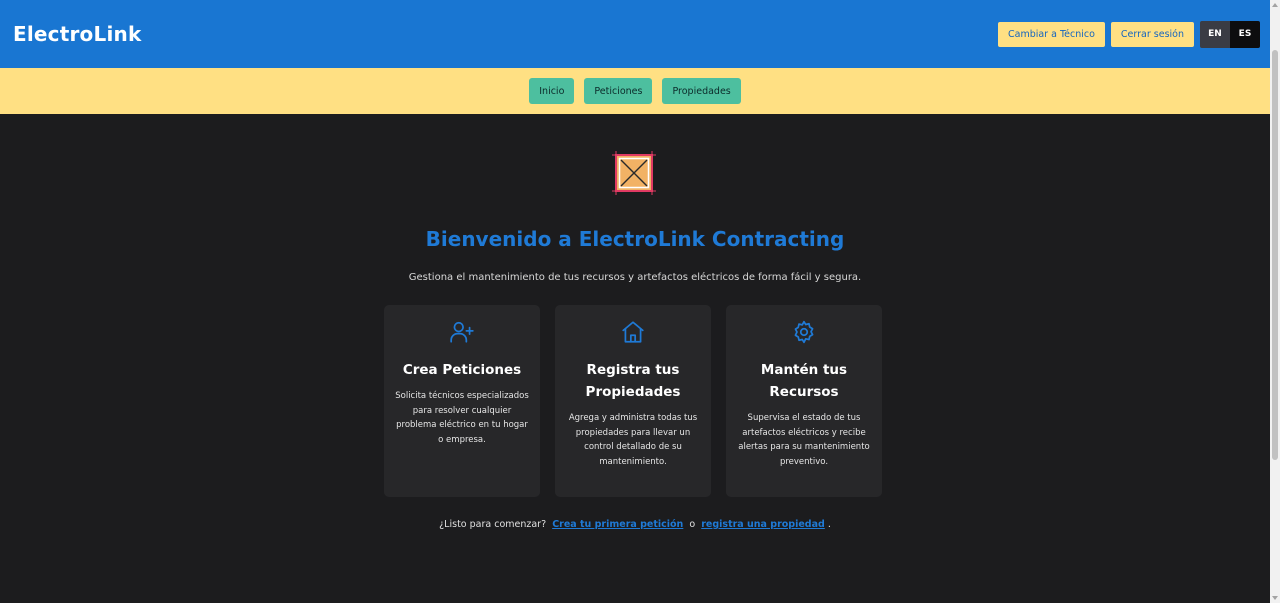 The image size is (1280, 603). Describe the element at coordinates (1275, 598) in the screenshot. I see `scroll-down-arrow-icon` at that location.